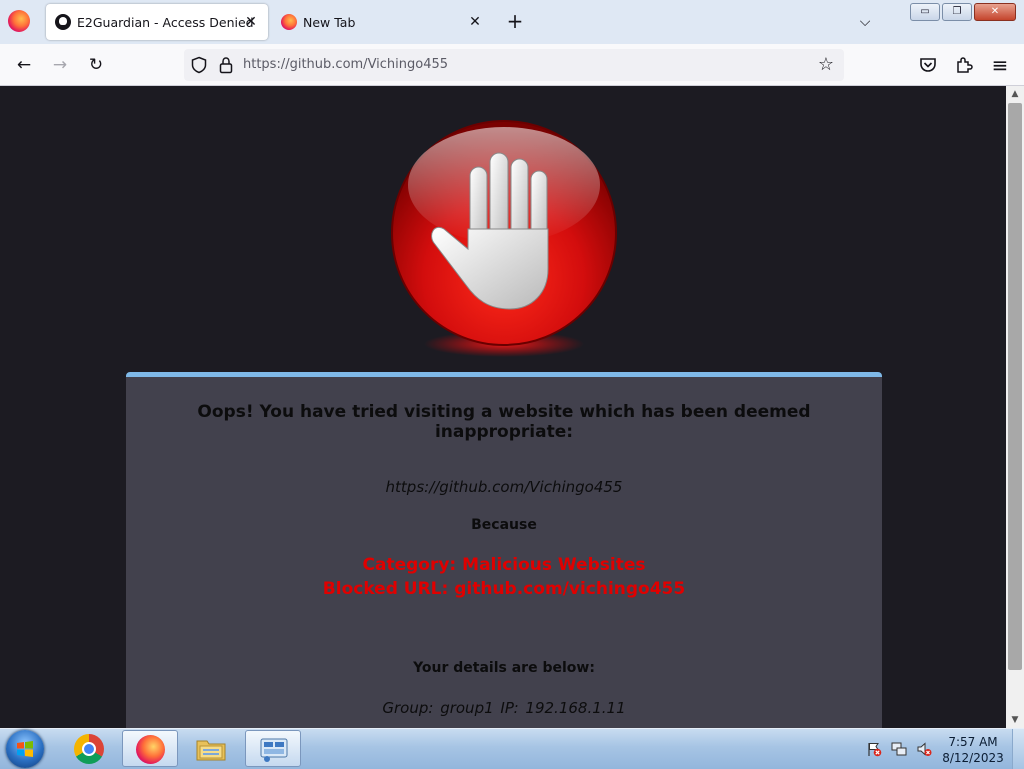 Image resolution: width=1024 pixels, height=769 pixels. Describe the element at coordinates (199, 65) in the screenshot. I see `tracking-protection-shield-icon` at that location.